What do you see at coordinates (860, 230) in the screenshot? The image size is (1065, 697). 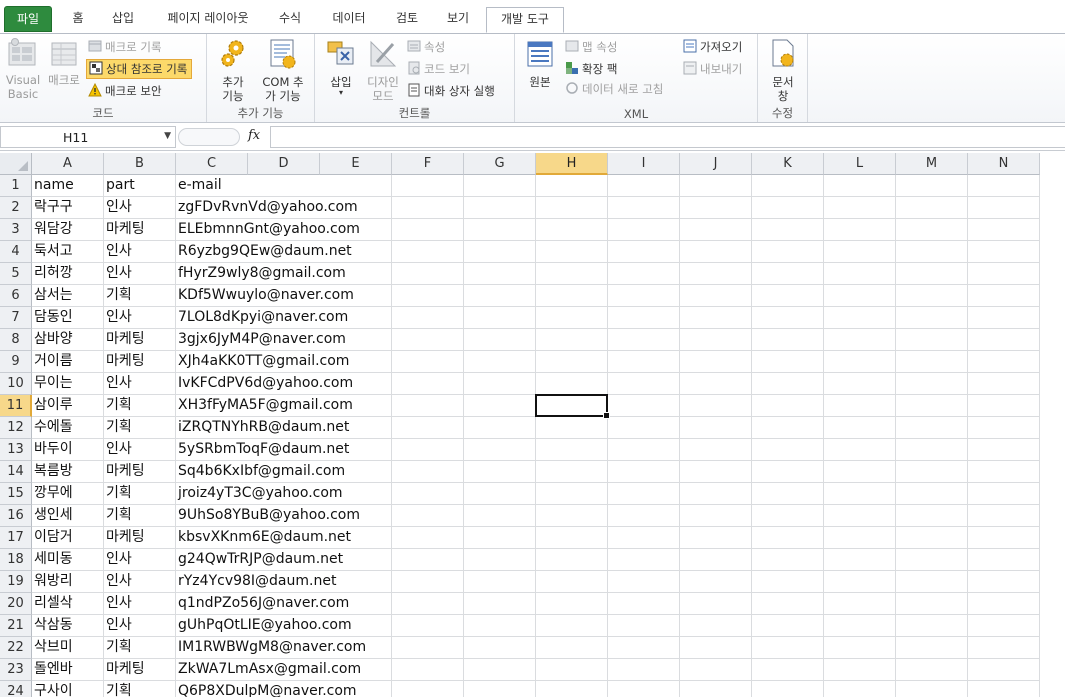 I see `cell-l3` at bounding box center [860, 230].